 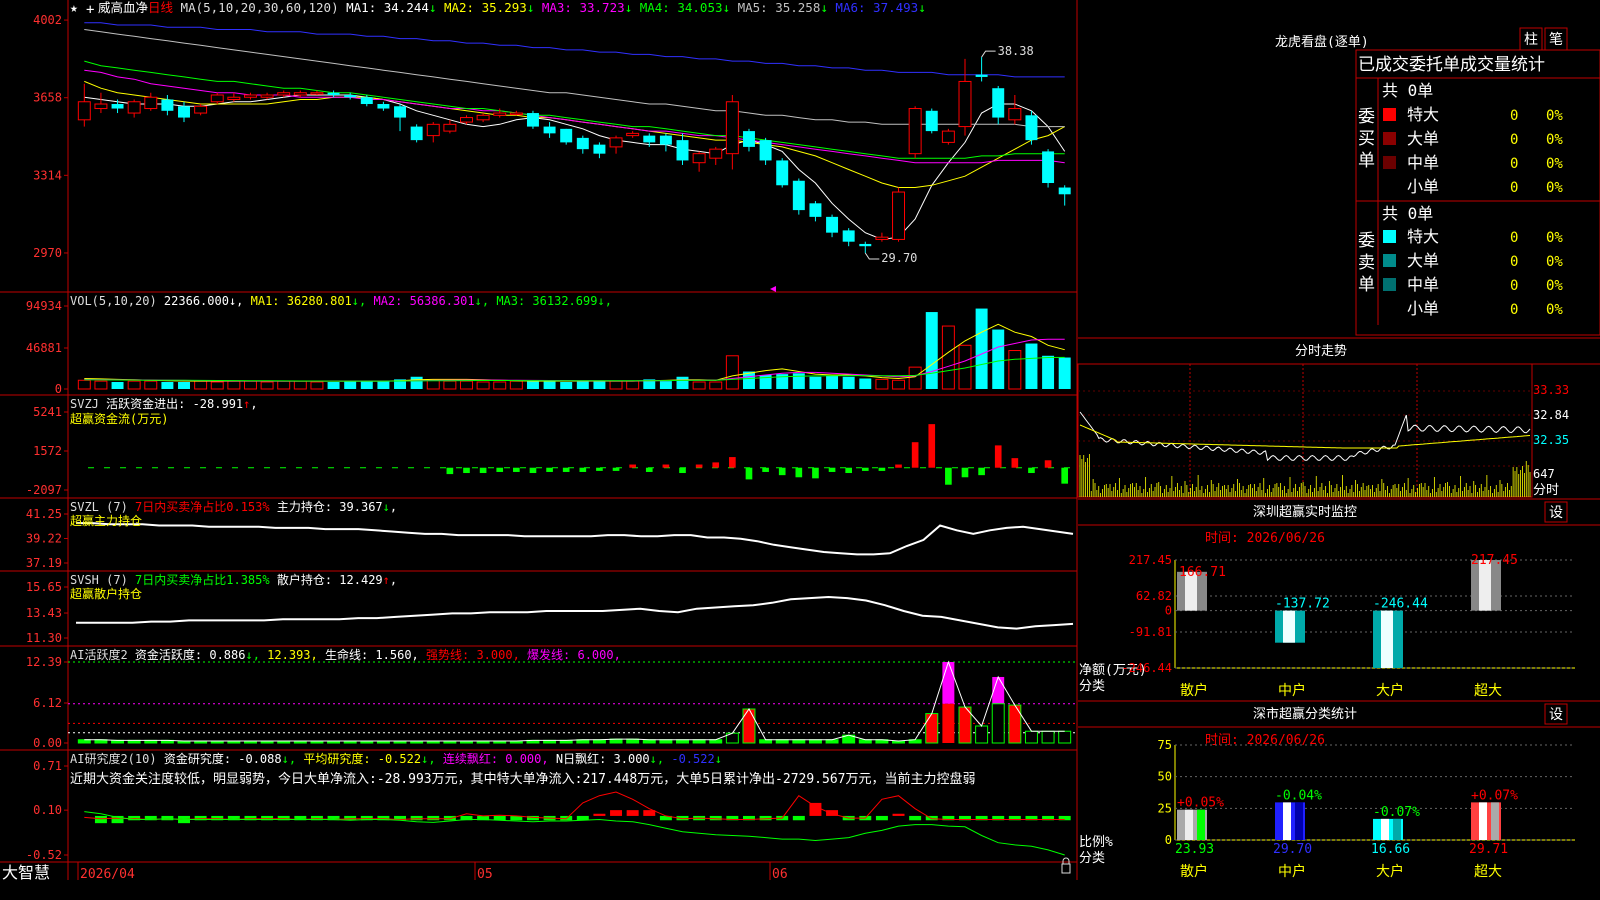 I want to click on svzl-line, so click(x=575, y=539).